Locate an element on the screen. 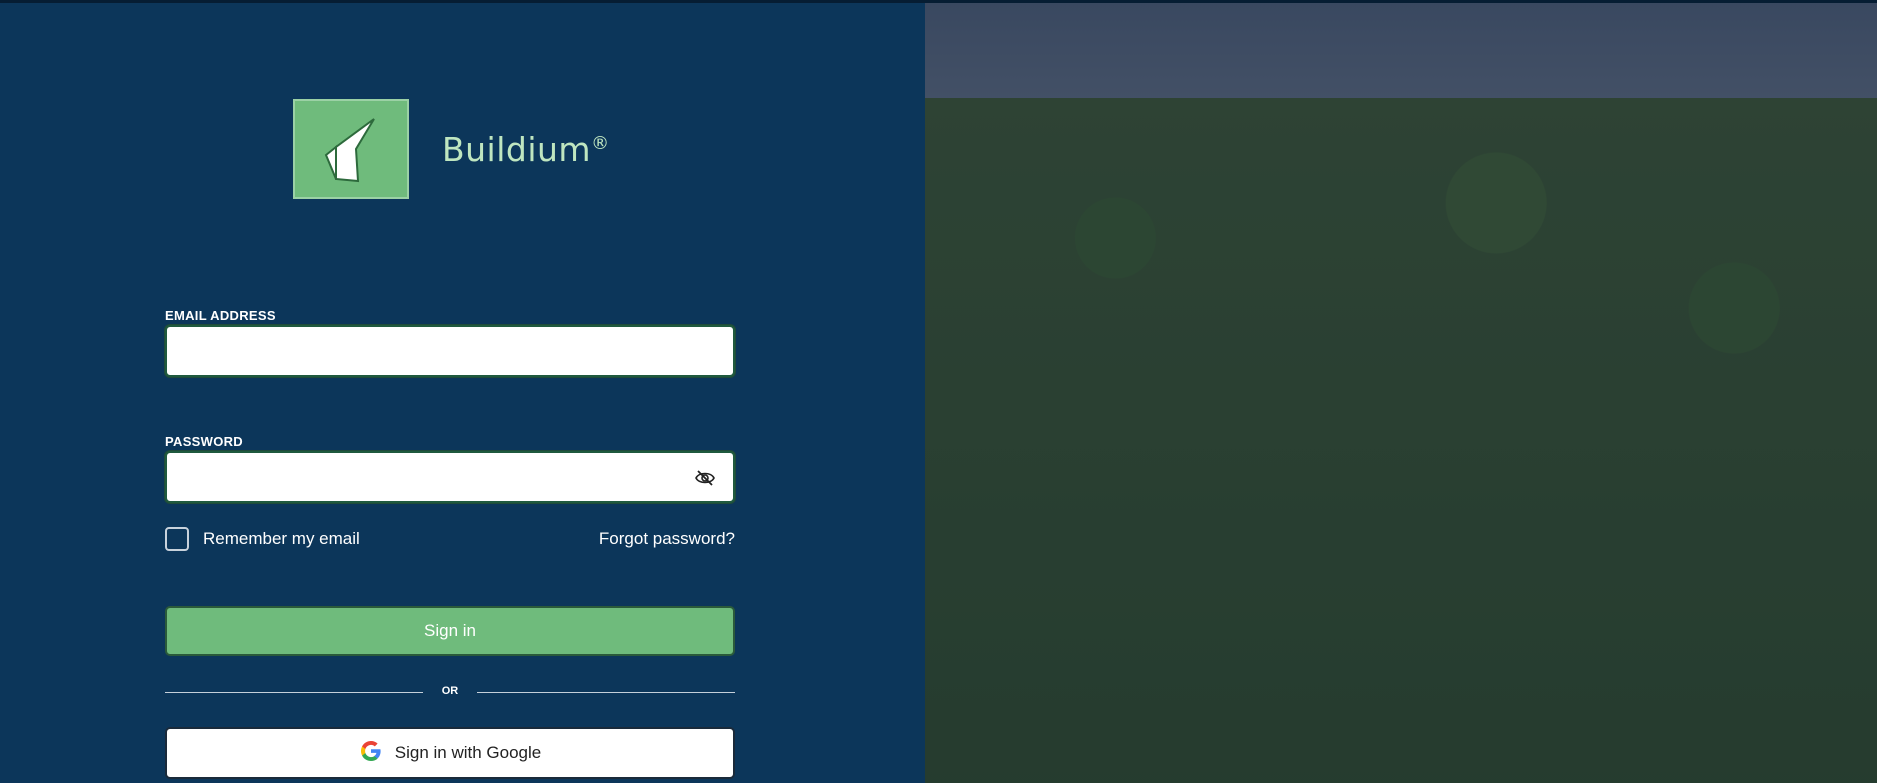  brand-name: Buildium® is located at coordinates (526, 149).